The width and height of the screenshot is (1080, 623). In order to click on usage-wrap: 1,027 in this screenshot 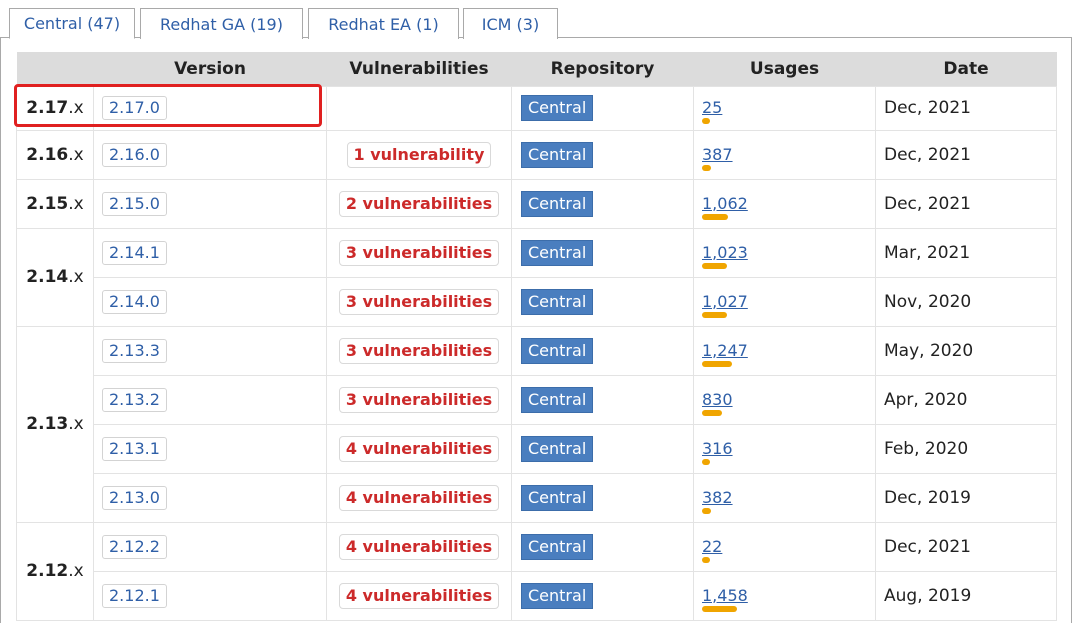, I will do `click(725, 305)`.